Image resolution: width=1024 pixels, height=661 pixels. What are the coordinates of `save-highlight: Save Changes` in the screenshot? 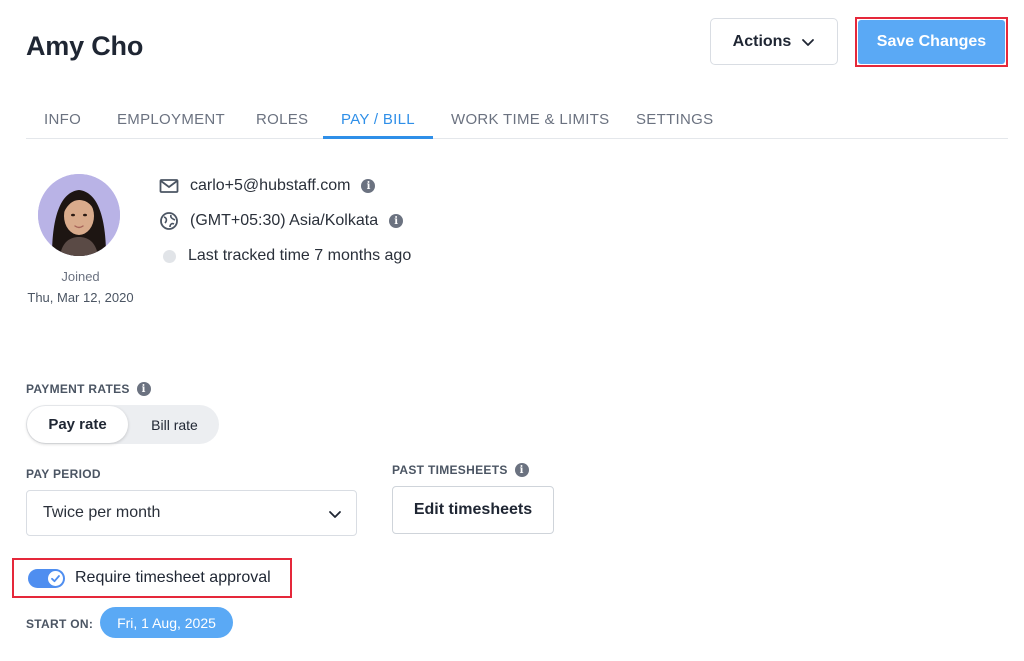 It's located at (931, 42).